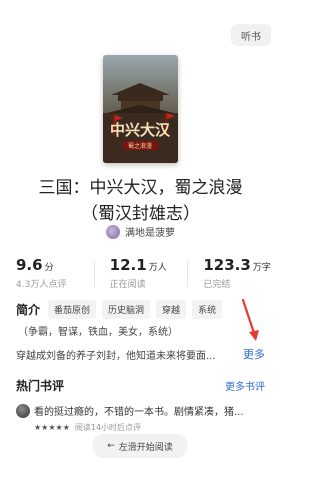 Image resolution: width=320 pixels, height=500 pixels. What do you see at coordinates (98, 332) in the screenshot?
I see `intro-keywords: （争霸，智谋，铁血，美女，系统）` at bounding box center [98, 332].